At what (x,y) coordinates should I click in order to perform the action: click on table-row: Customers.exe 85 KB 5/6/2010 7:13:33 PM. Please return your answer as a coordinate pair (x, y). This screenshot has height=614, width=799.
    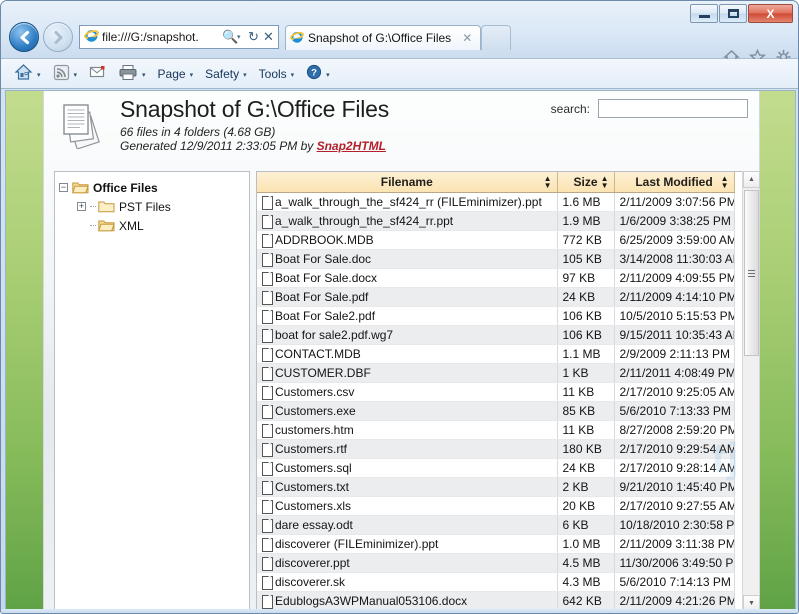
    Looking at the image, I should click on (496, 411).